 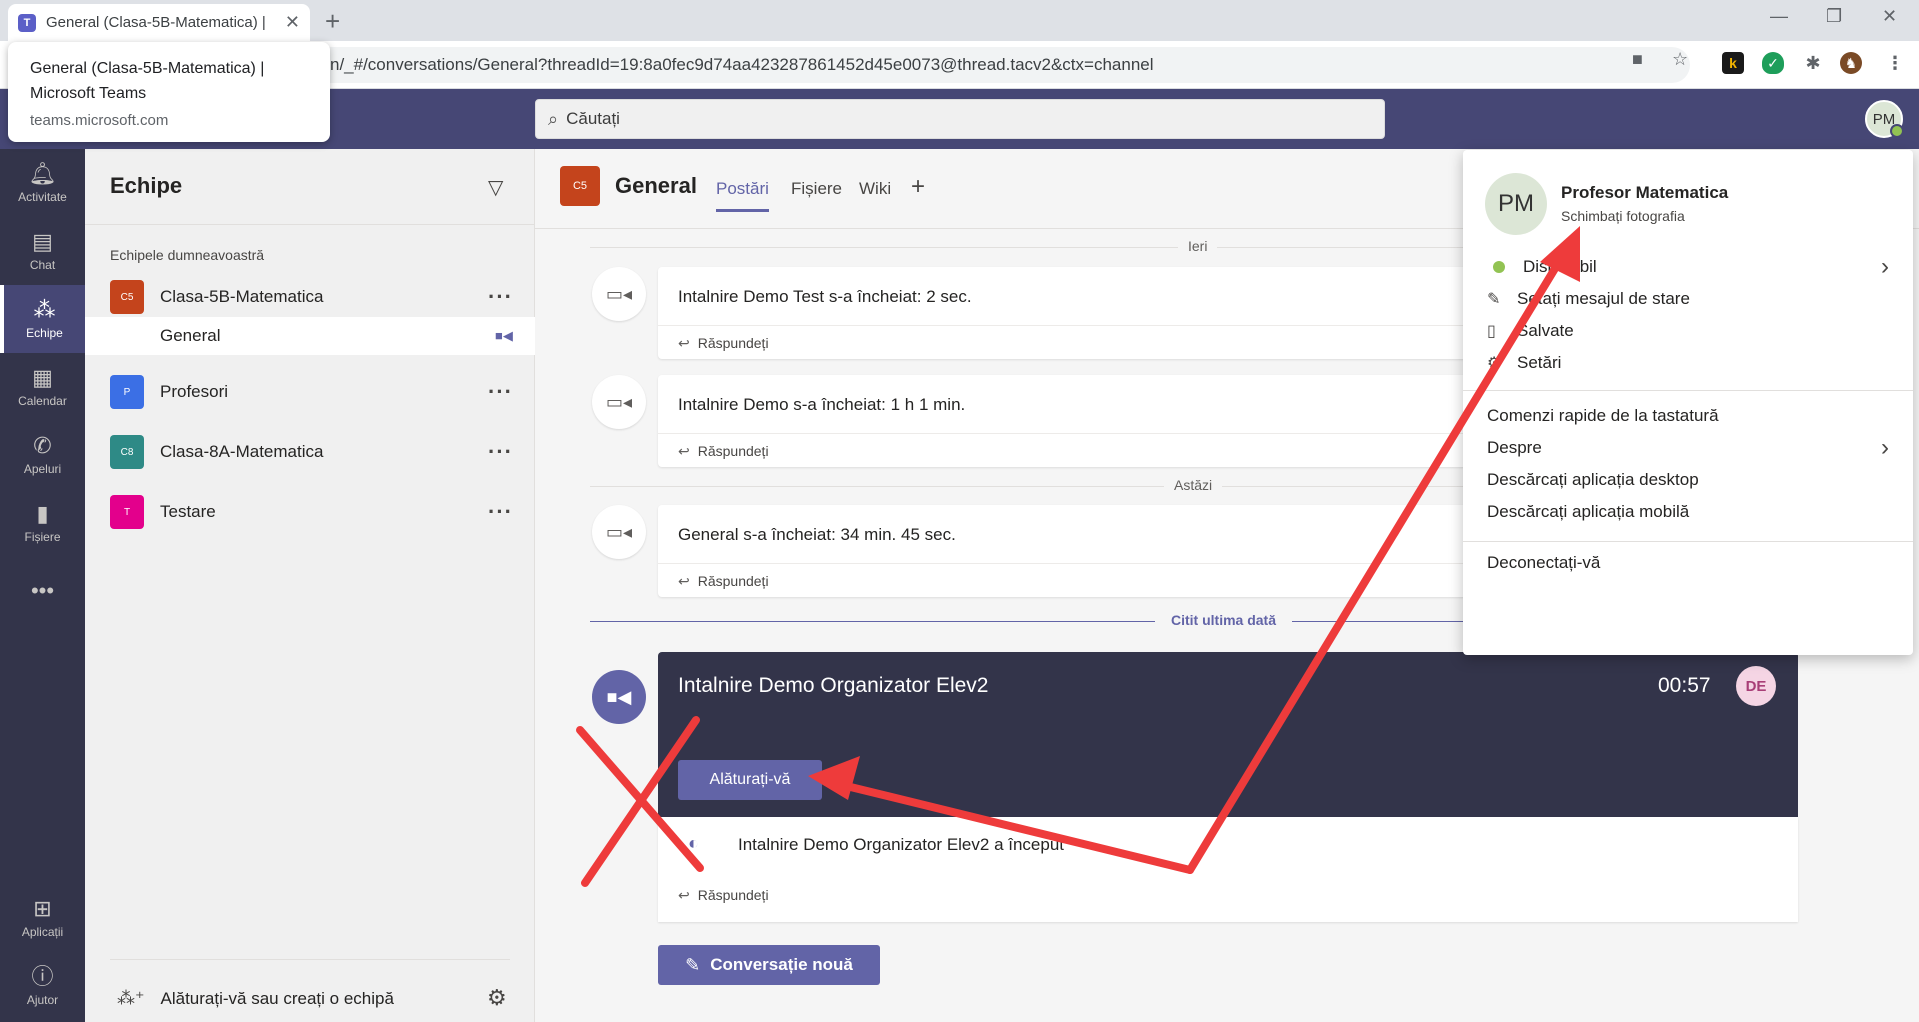 What do you see at coordinates (1524, 363) in the screenshot?
I see `settings-item: ⚙ Setări` at bounding box center [1524, 363].